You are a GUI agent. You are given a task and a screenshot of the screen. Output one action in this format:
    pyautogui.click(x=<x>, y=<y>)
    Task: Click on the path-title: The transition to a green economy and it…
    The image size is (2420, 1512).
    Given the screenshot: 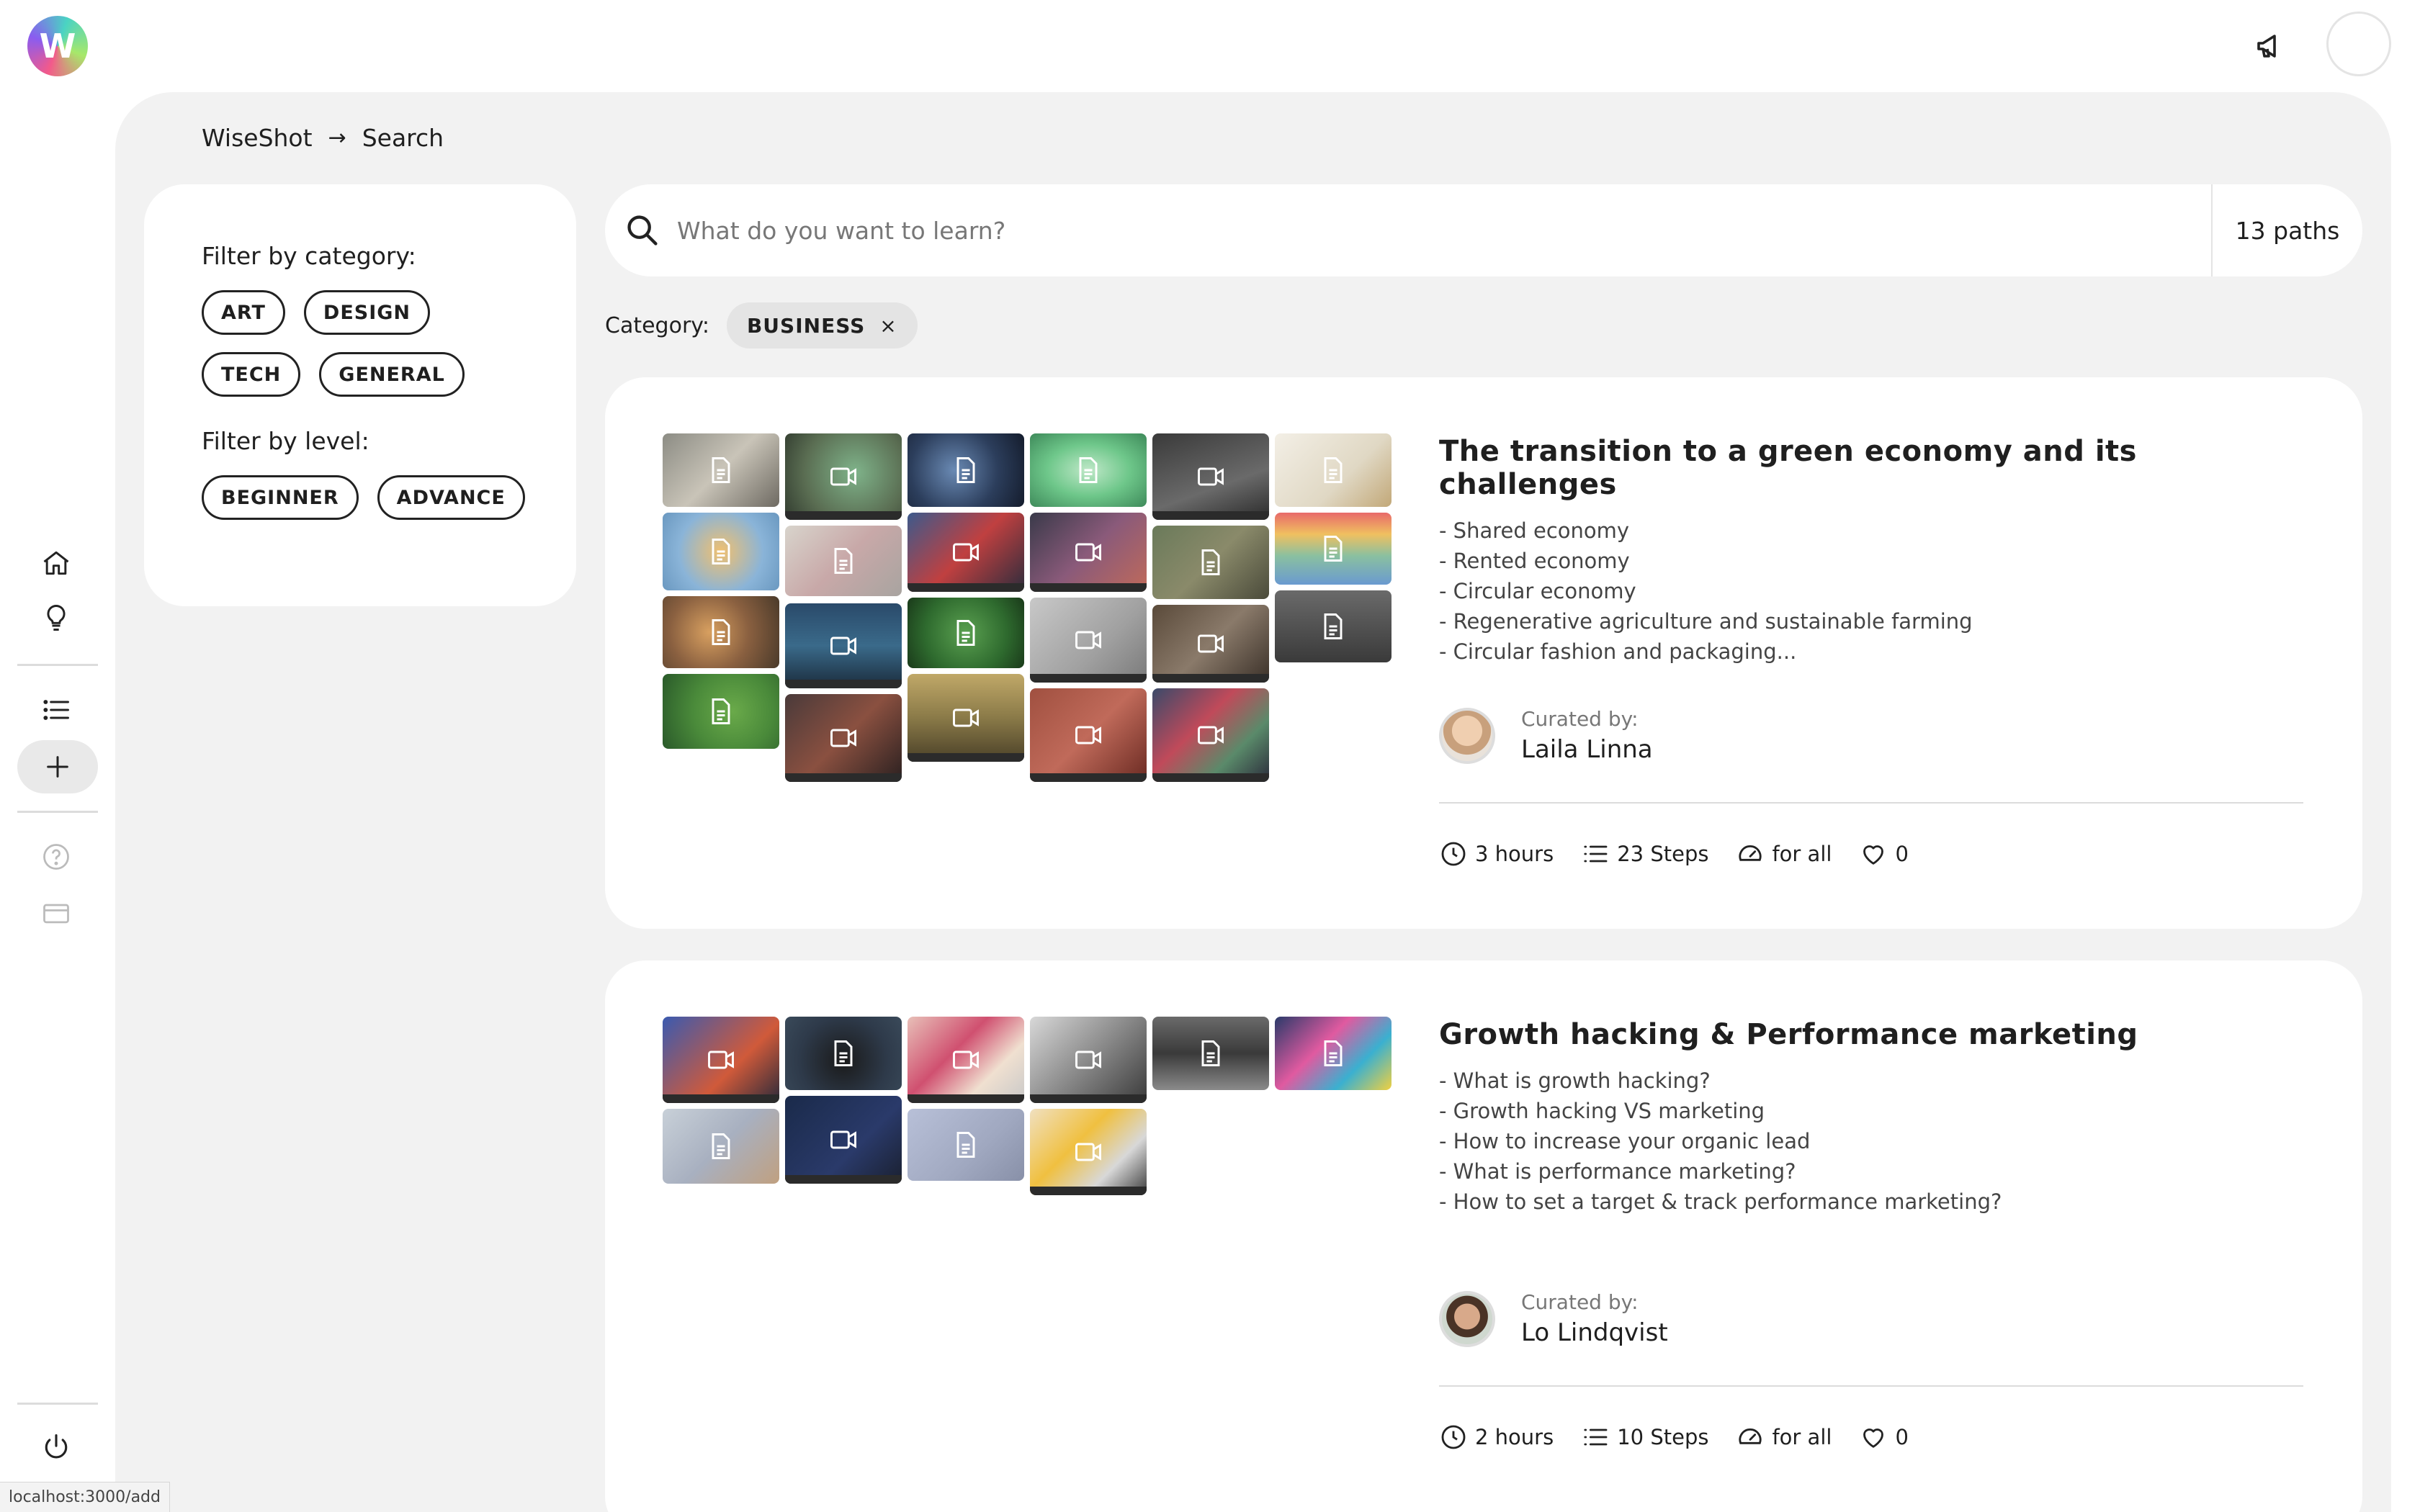 What is the action you would take?
    pyautogui.click(x=1871, y=468)
    